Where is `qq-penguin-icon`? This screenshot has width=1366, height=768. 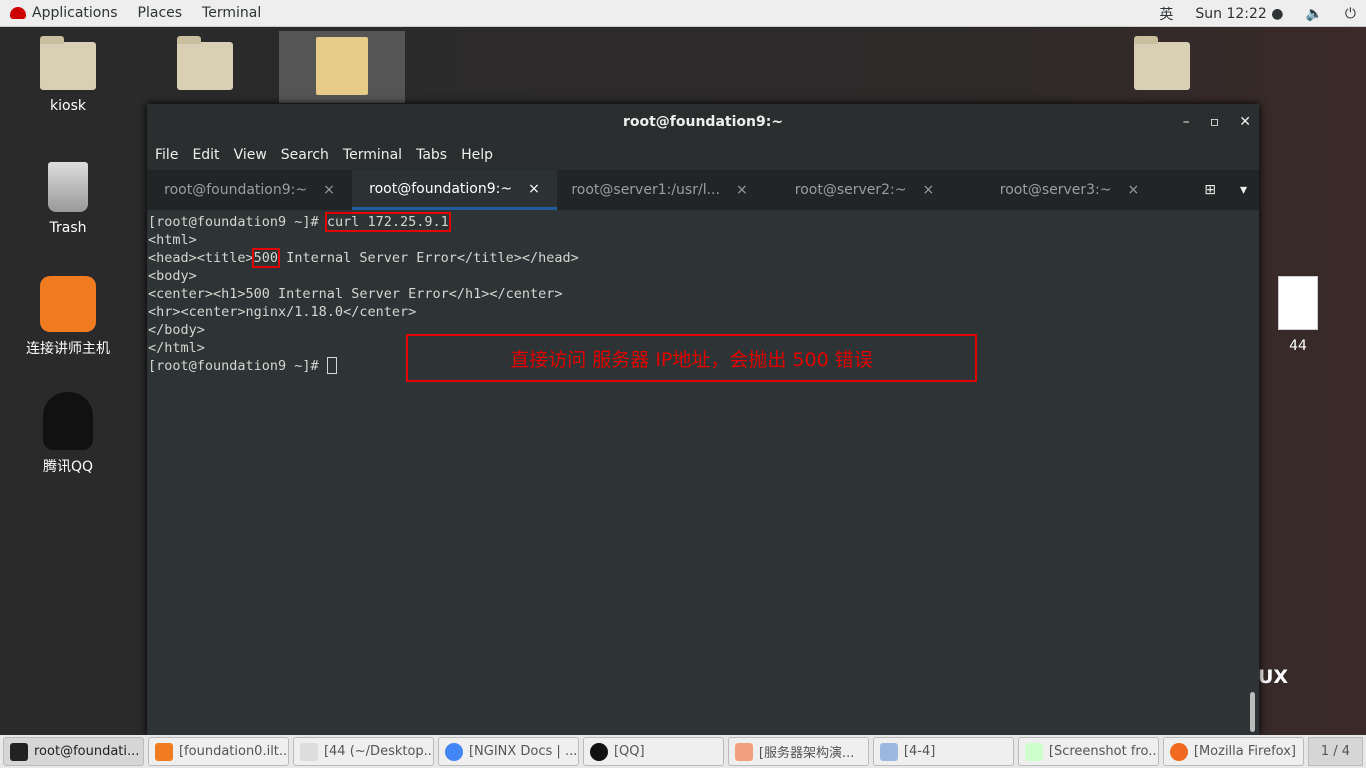
qq-penguin-icon is located at coordinates (68, 421).